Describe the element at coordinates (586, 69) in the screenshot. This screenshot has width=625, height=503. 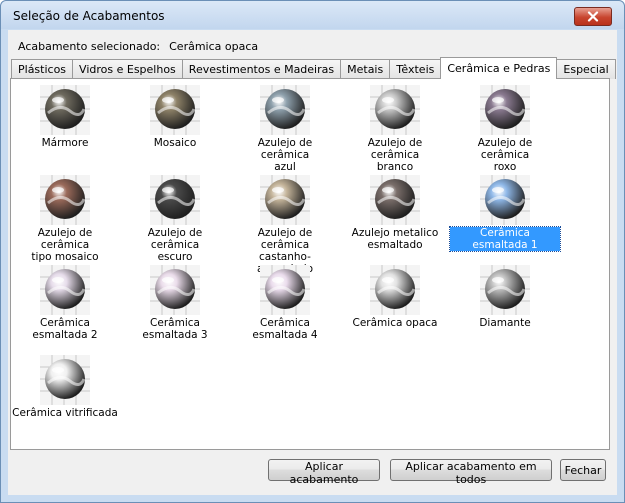
I see `tab-especial: Especial` at that location.